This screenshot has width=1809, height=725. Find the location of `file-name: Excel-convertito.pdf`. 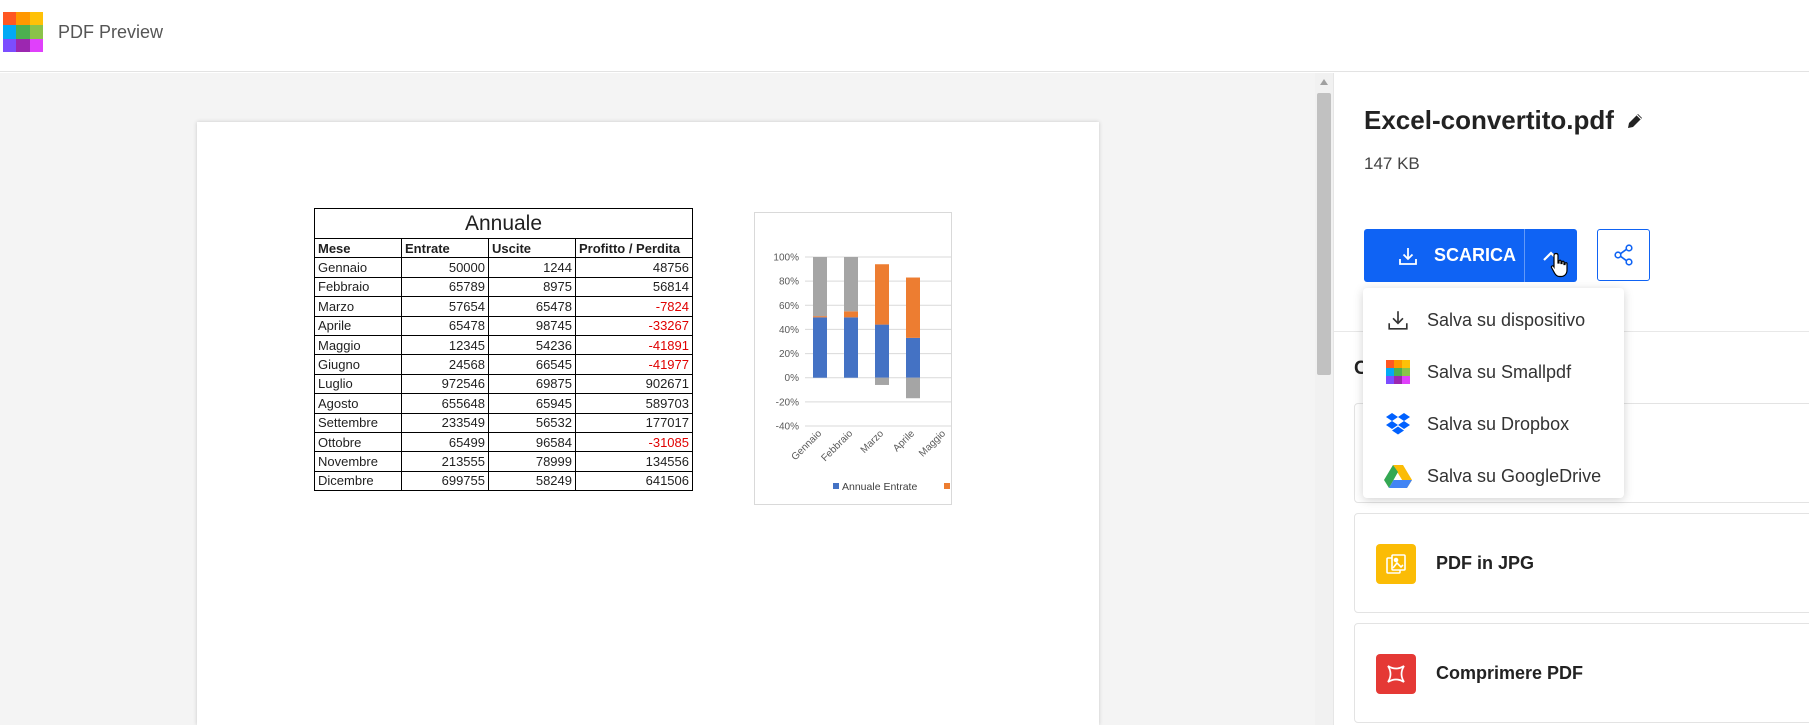

file-name: Excel-convertito.pdf is located at coordinates (1489, 120).